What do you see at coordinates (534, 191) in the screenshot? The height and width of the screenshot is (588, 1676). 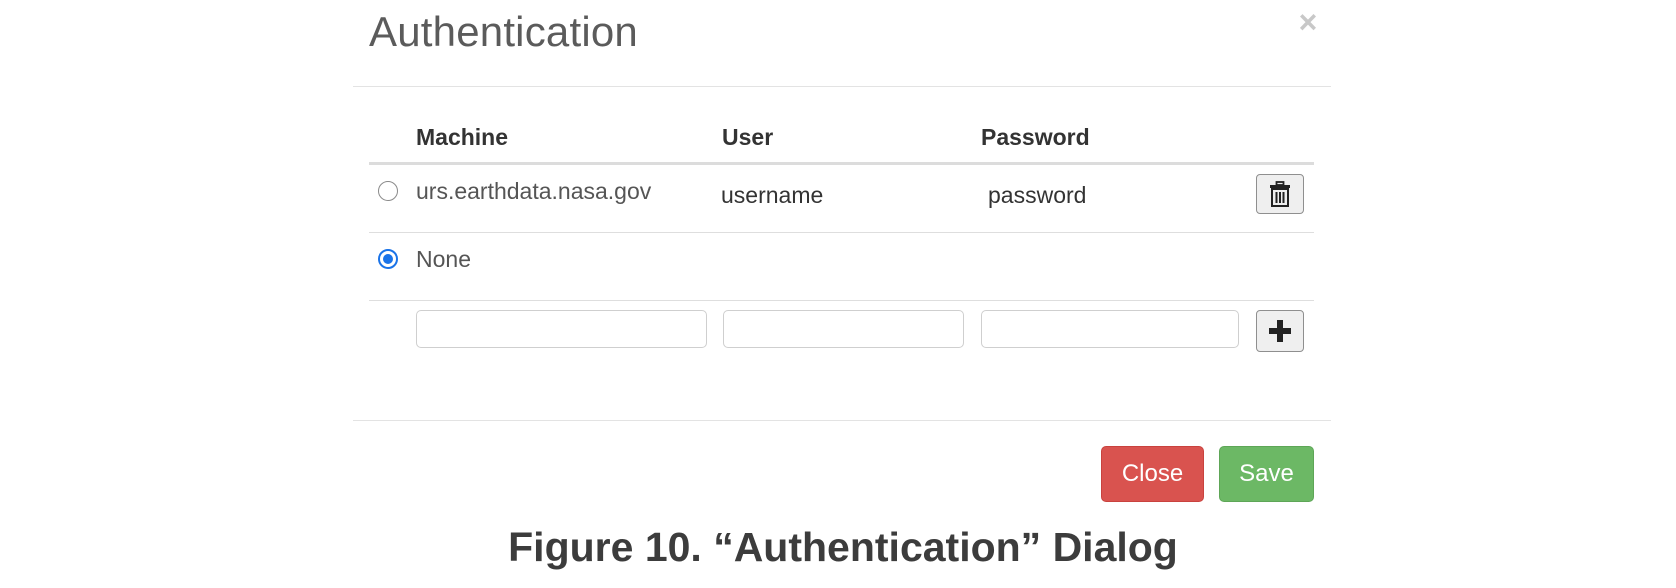 I see `machine-cell: urs.earthdata.nasa.gov` at bounding box center [534, 191].